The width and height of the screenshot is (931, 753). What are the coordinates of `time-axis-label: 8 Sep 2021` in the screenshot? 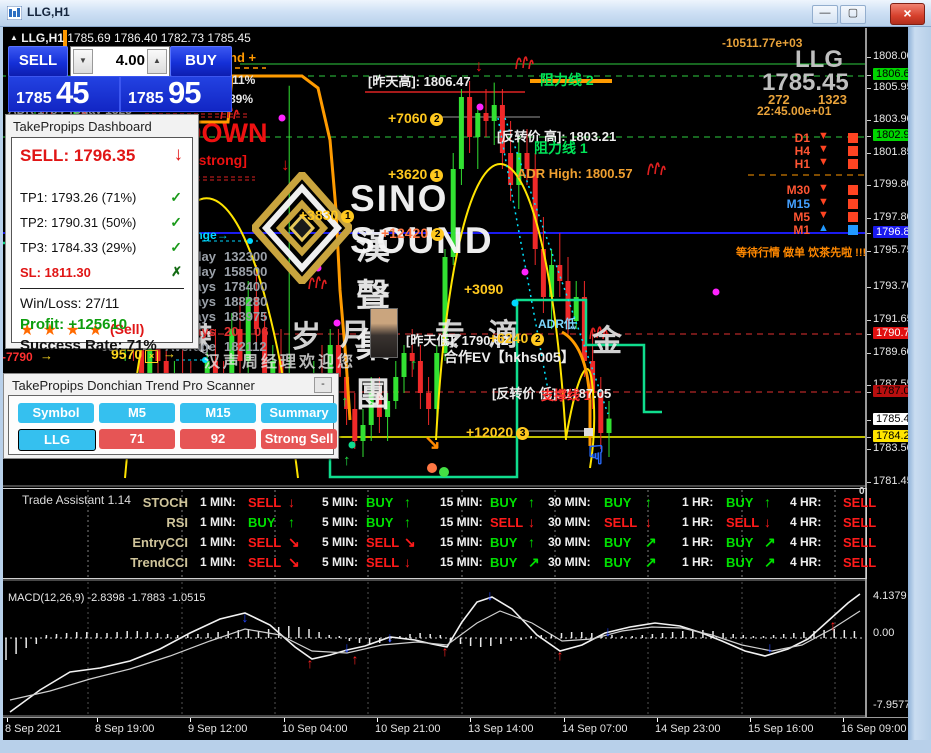 It's located at (33, 729).